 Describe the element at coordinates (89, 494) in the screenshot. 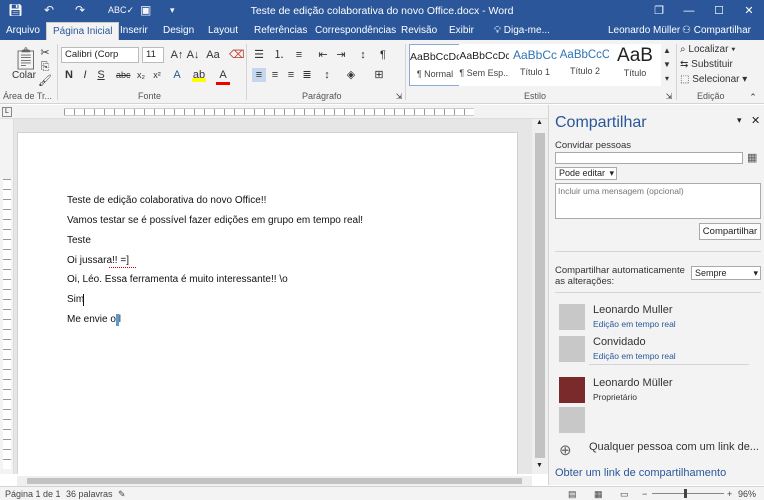

I see `word-count: 36 palavras` at that location.